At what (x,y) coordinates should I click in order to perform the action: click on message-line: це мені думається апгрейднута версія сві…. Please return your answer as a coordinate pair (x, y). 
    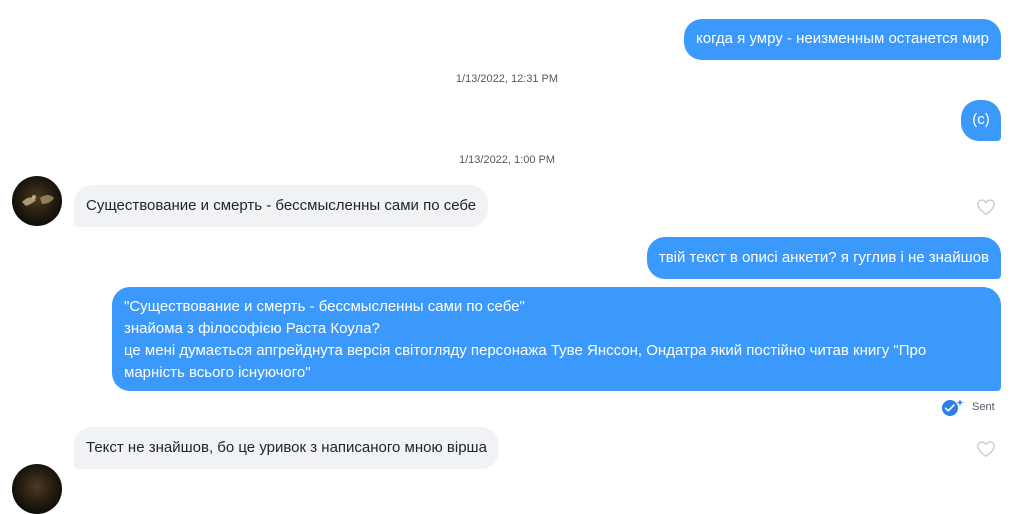
    Looking at the image, I should click on (525, 350).